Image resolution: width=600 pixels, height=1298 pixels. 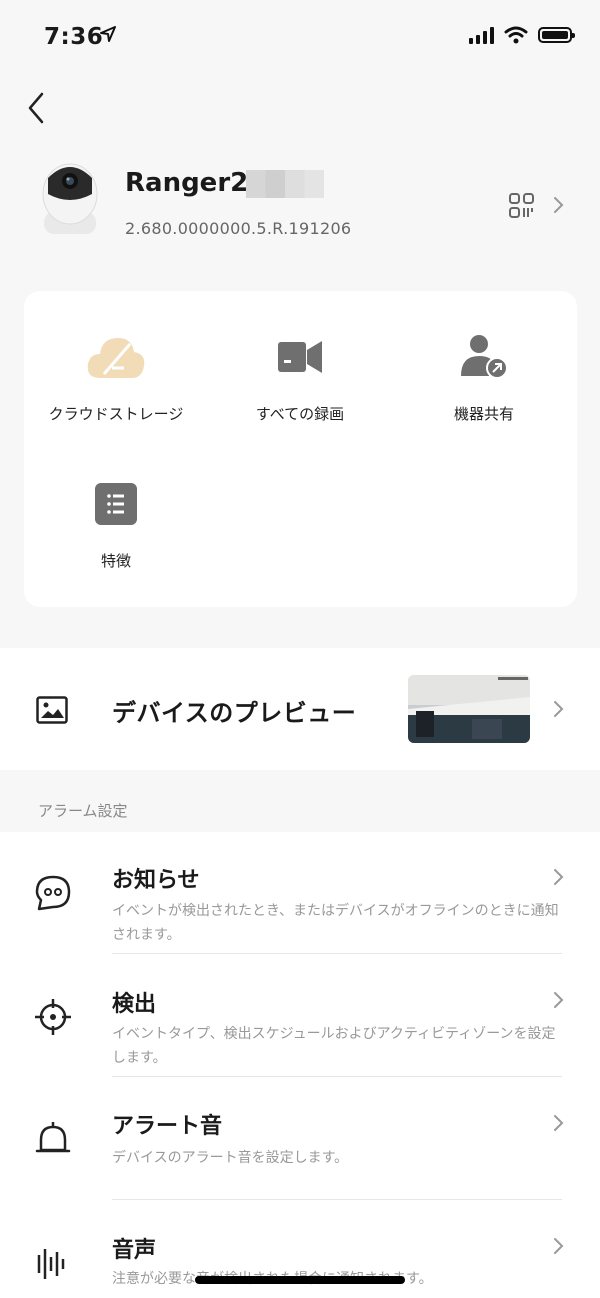 What do you see at coordinates (108, 34) in the screenshot?
I see `location-arrow-icon` at bounding box center [108, 34].